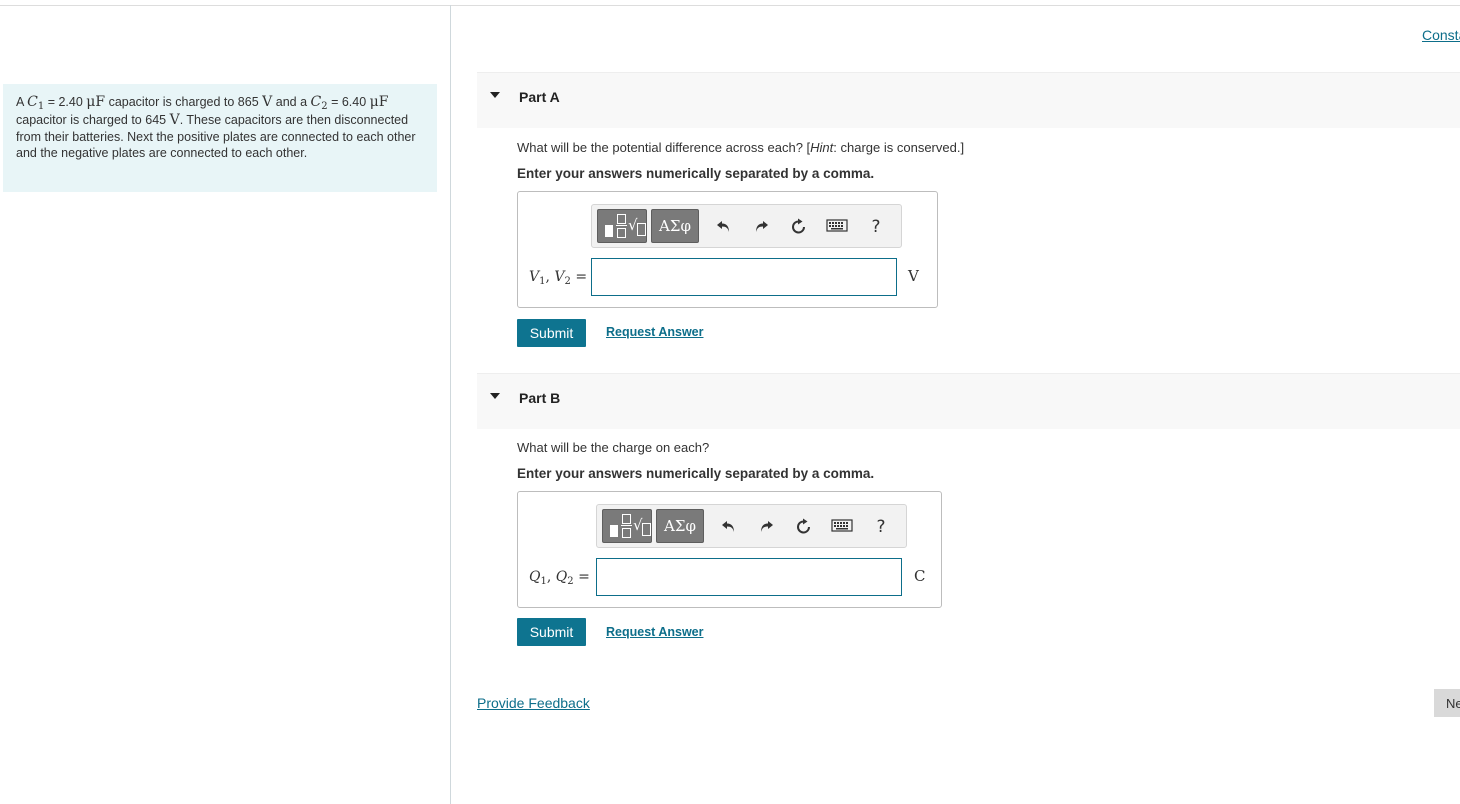 Image resolution: width=1460 pixels, height=804 pixels. Describe the element at coordinates (730, 5) in the screenshot. I see `top-divider` at that location.